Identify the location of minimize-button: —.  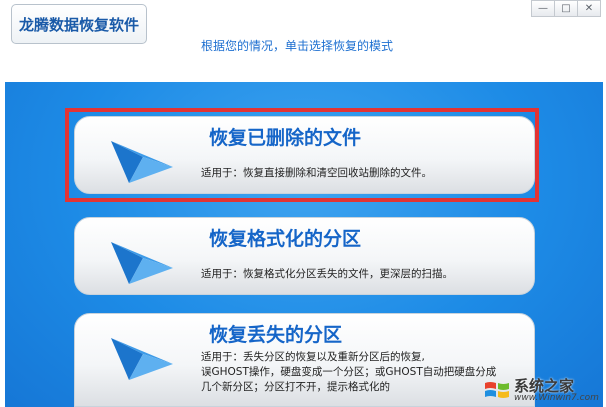
(543, 8).